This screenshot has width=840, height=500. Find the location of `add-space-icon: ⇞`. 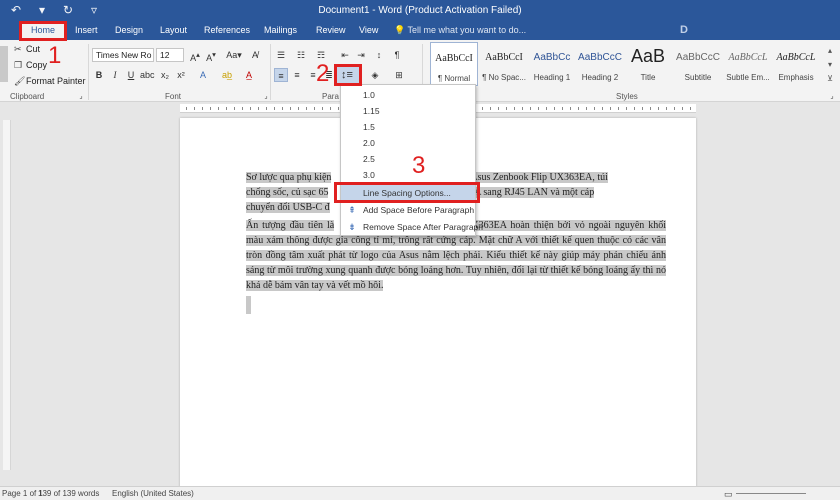

add-space-icon: ⇞ is located at coordinates (352, 210).